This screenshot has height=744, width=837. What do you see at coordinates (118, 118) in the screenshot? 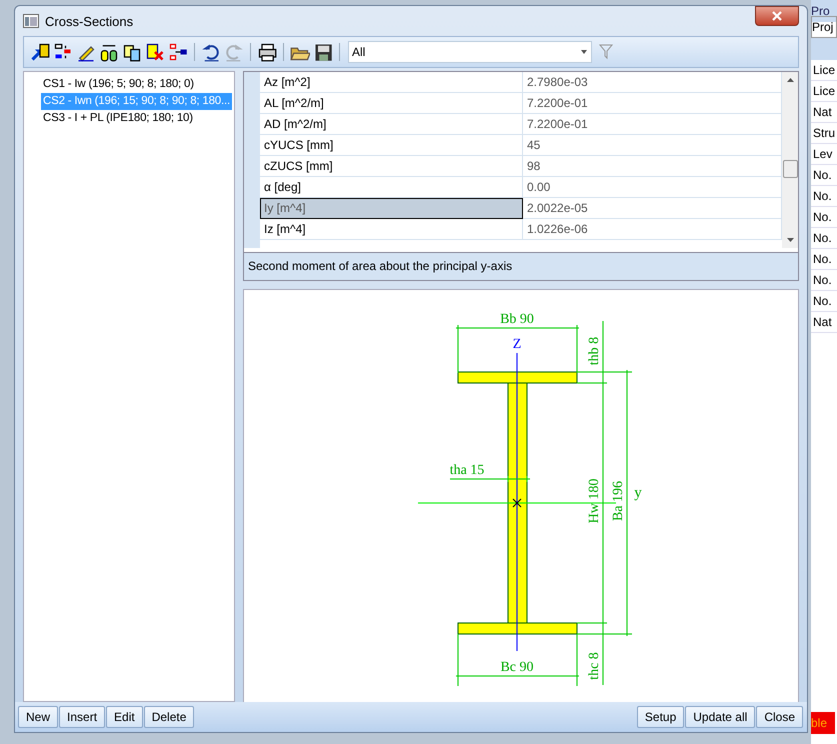
I see `tree-item: CS3 - I + PL (IPE180; 180; 10)` at bounding box center [118, 118].